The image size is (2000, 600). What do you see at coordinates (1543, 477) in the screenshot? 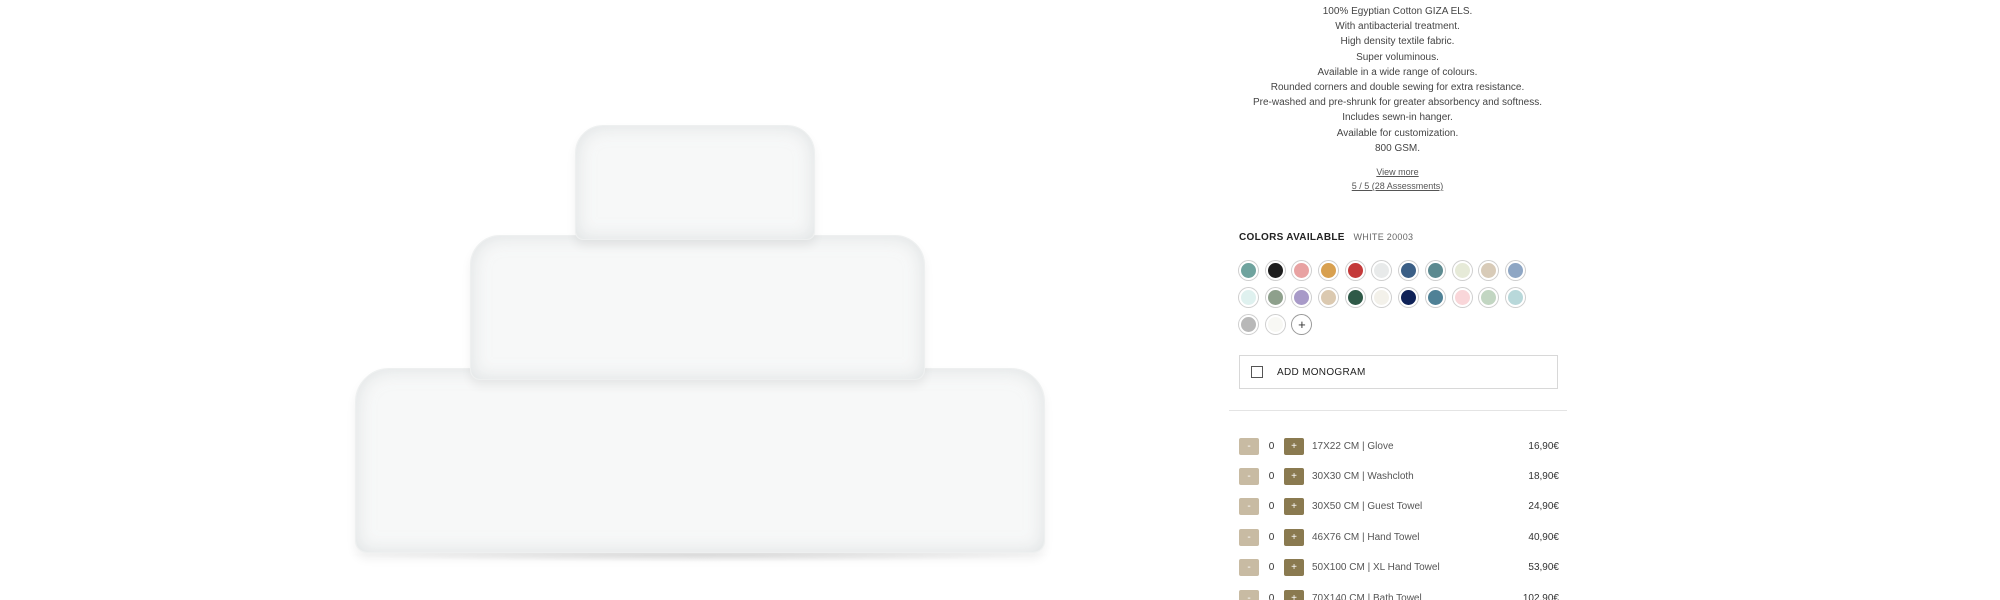
I see `size-price: 18,90€` at bounding box center [1543, 477].